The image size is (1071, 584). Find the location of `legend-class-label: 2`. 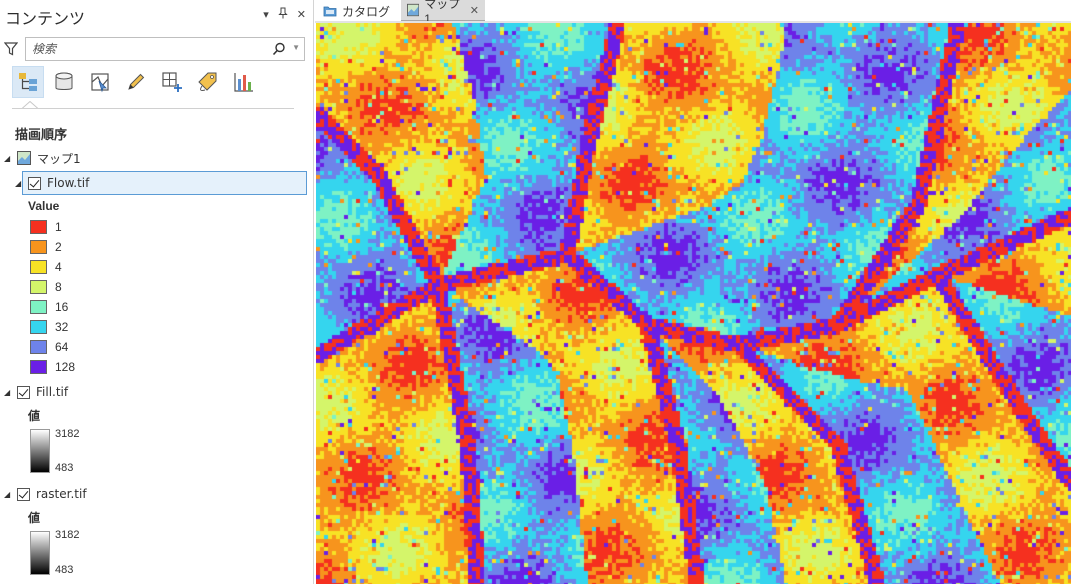

legend-class-label: 2 is located at coordinates (58, 247).